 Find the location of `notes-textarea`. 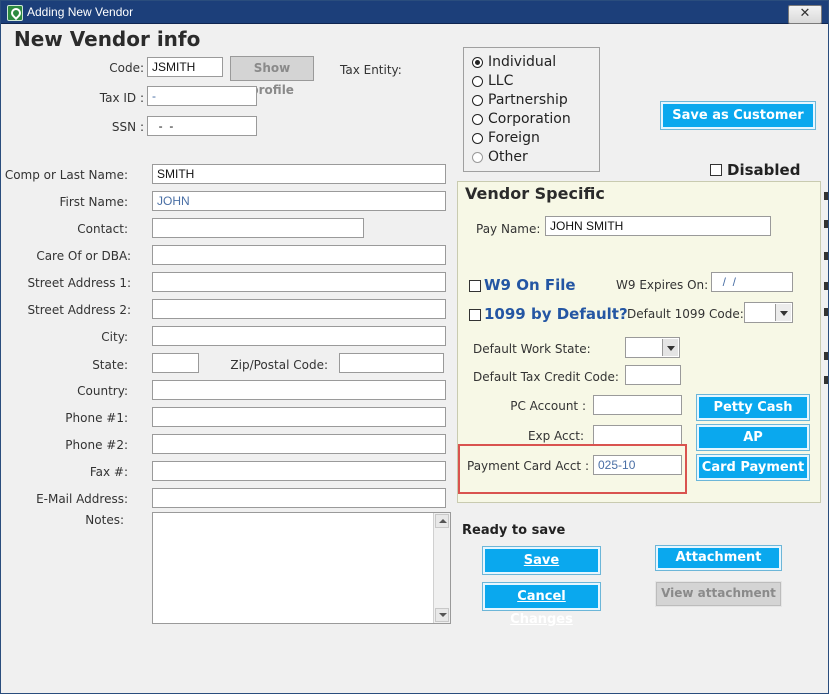

notes-textarea is located at coordinates (301, 568).